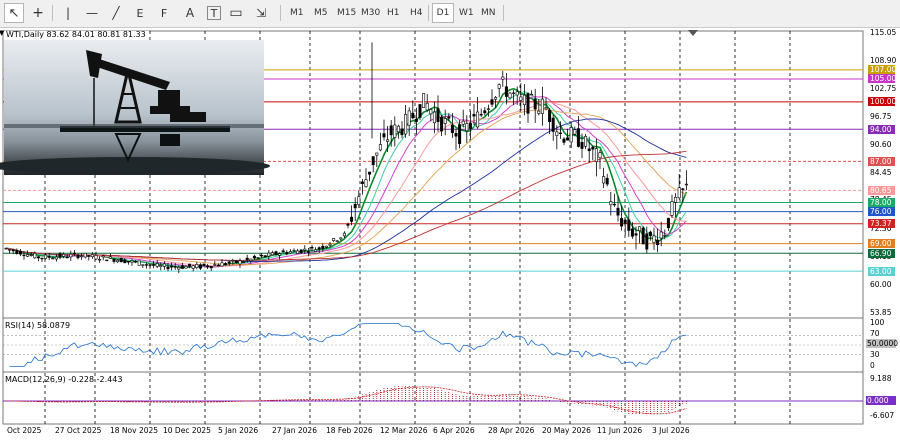 This screenshot has width=900, height=441. Describe the element at coordinates (76, 34) in the screenshot. I see `chart-header: WTI,Daily 83.62 84.01 80.81 81.33` at that location.